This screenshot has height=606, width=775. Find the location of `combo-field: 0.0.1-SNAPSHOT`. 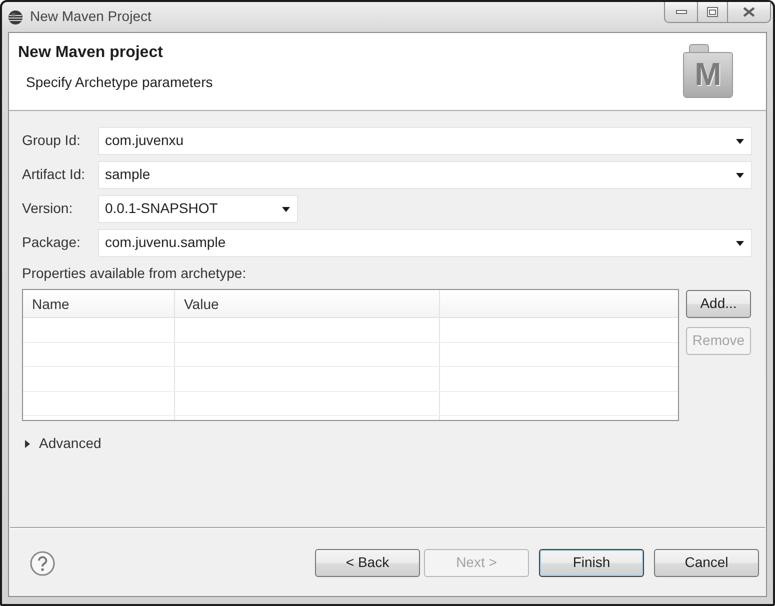

combo-field: 0.0.1-SNAPSHOT is located at coordinates (198, 209).